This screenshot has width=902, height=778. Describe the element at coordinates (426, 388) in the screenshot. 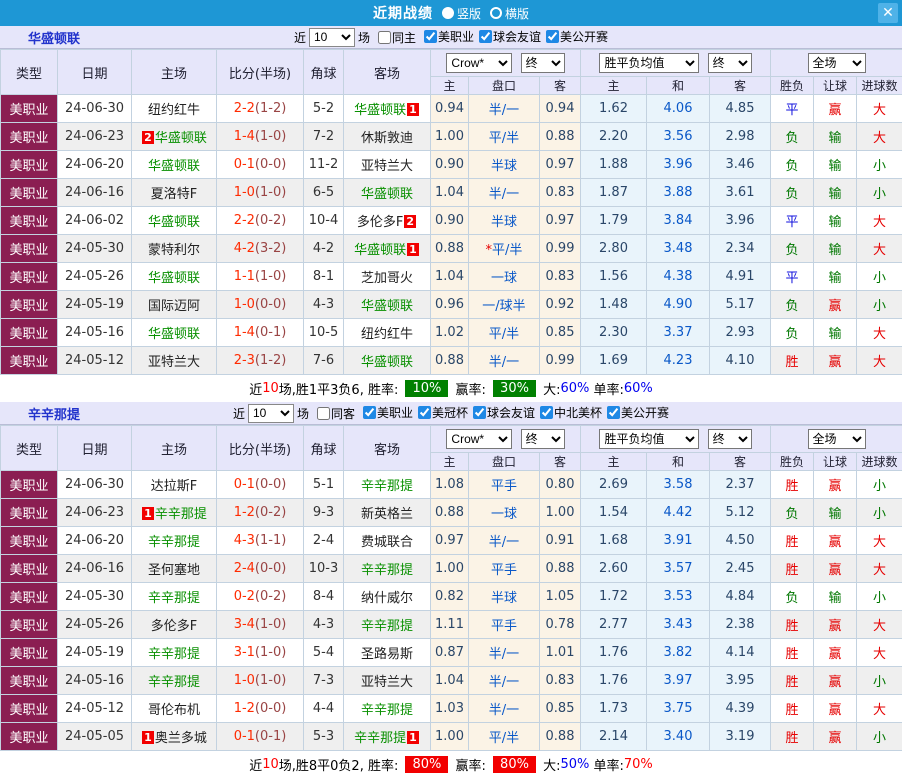

I see `rate-badge: 10%` at that location.